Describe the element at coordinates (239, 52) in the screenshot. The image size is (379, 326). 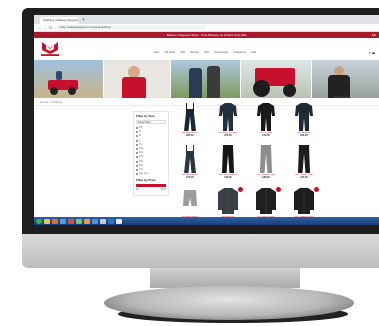
I see `nav-item: Collections` at that location.